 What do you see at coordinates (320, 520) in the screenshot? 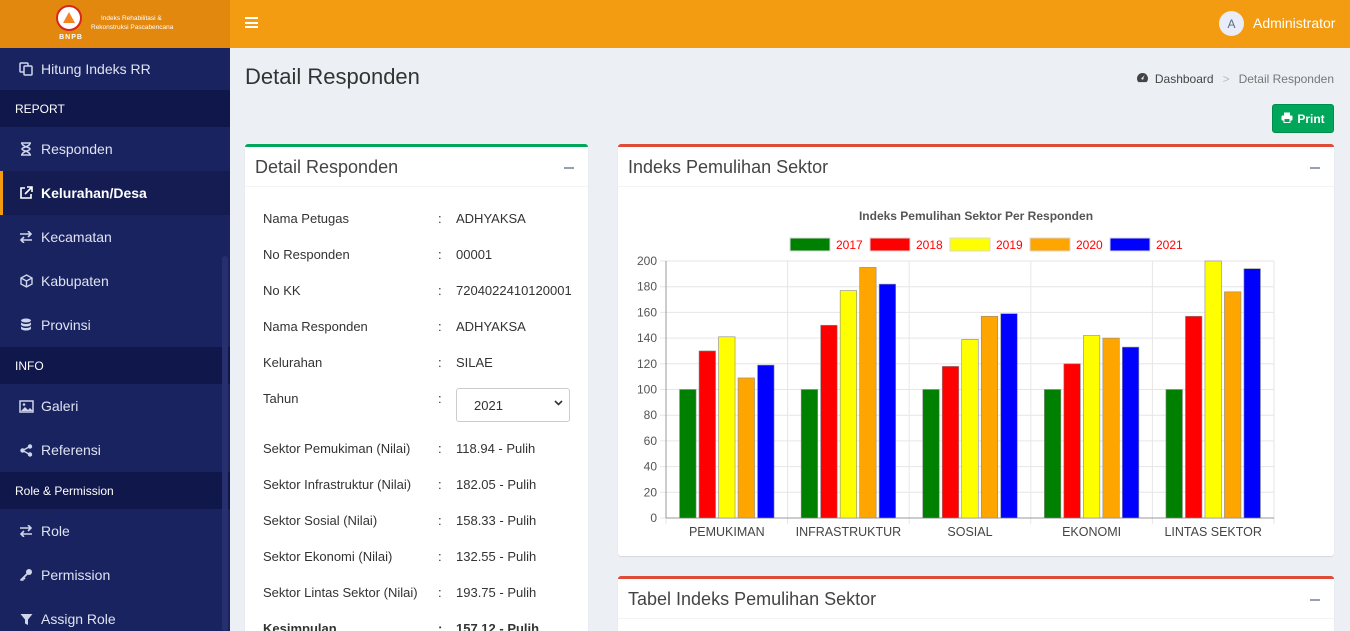
I see `detail-label: Sektor Sosial (Nilai)` at bounding box center [320, 520].